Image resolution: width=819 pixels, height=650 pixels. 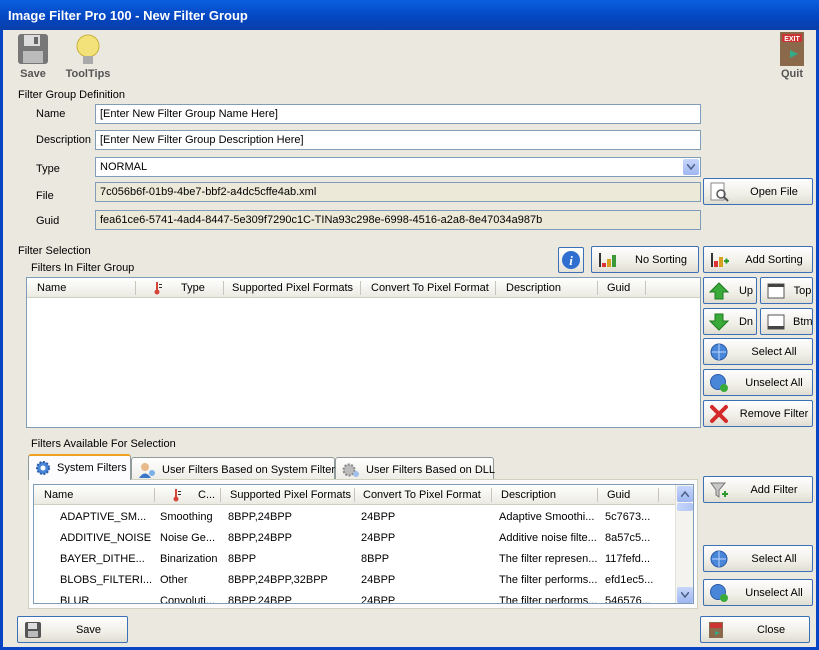 What do you see at coordinates (106, 538) in the screenshot?
I see `row-name: ADDITIVE_NOISE` at bounding box center [106, 538].